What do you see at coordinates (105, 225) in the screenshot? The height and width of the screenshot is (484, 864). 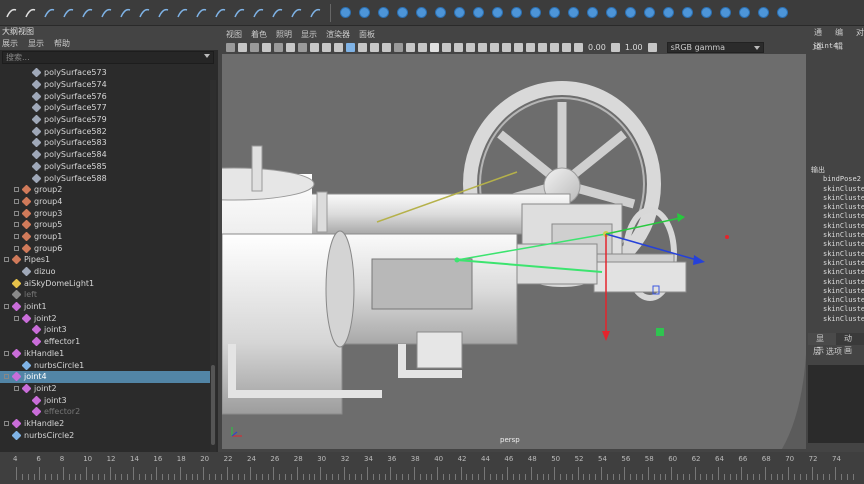 I see `outliner-item-group5: group5` at bounding box center [105, 225].